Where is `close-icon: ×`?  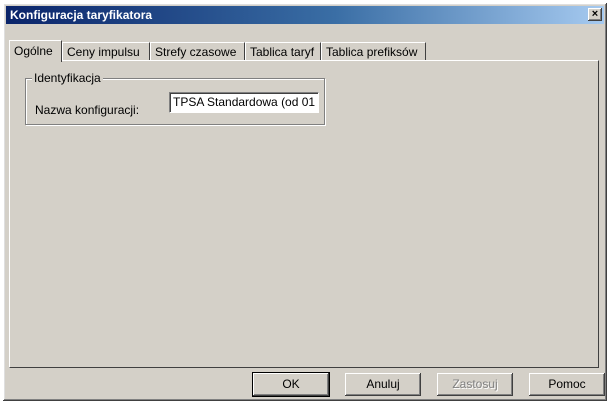
close-icon: × is located at coordinates (595, 14).